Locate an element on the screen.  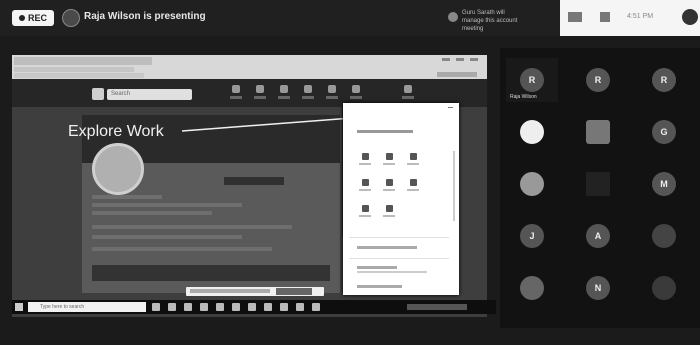
participant-tile: M is located at coordinates (664, 184).